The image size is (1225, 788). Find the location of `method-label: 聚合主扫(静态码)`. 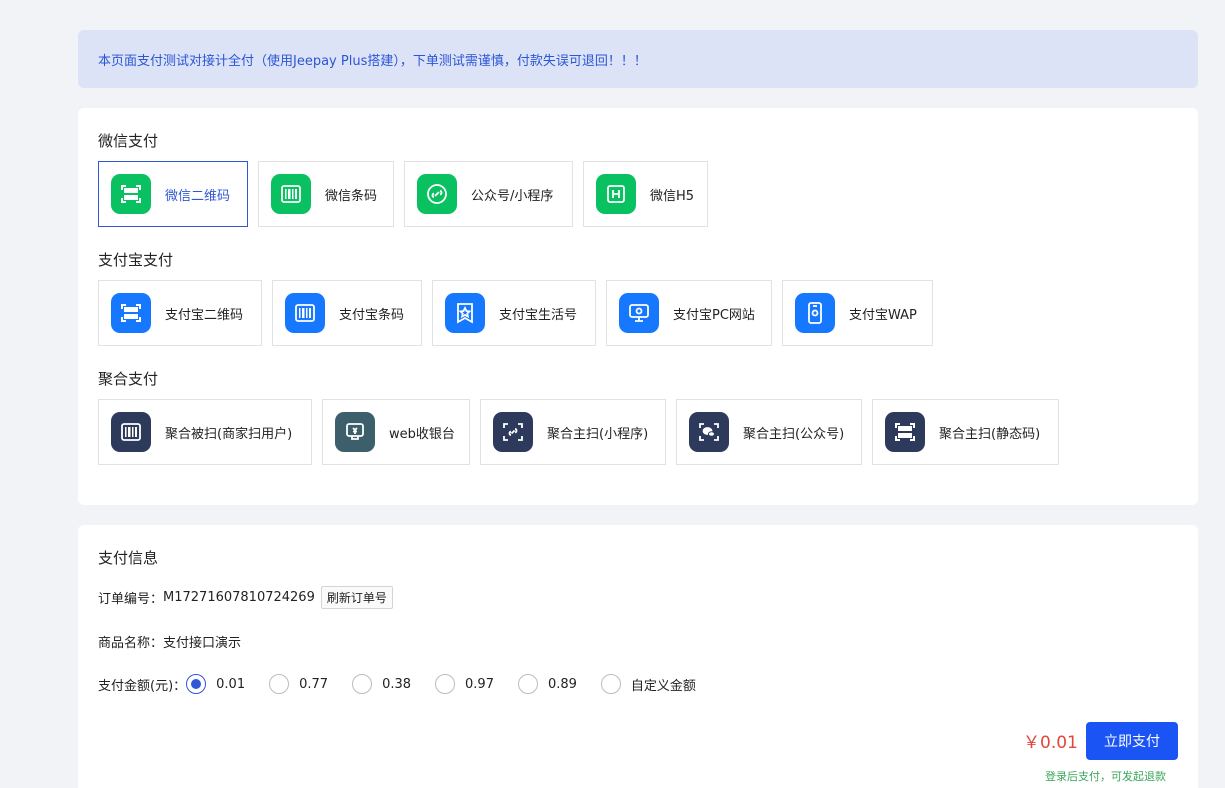

method-label: 聚合主扫(静态码) is located at coordinates (990, 434).